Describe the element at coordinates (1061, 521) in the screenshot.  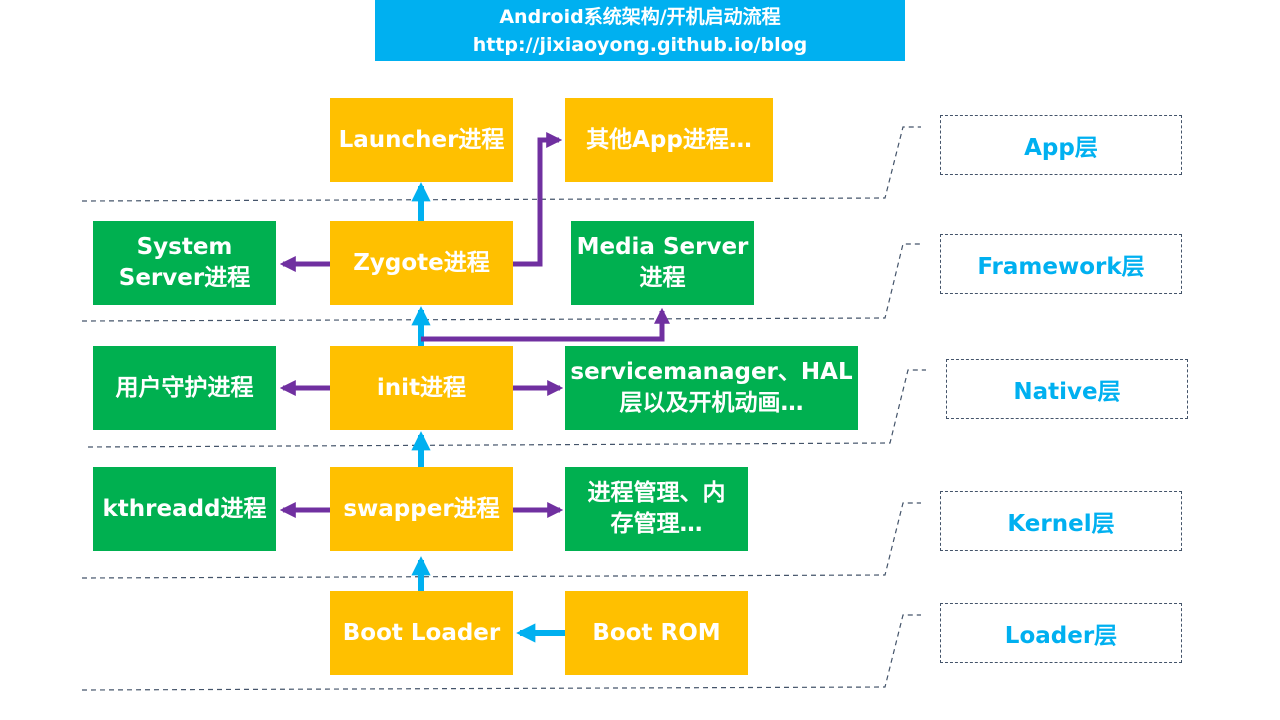
I see `layer-label-kernel: Kernel层` at that location.